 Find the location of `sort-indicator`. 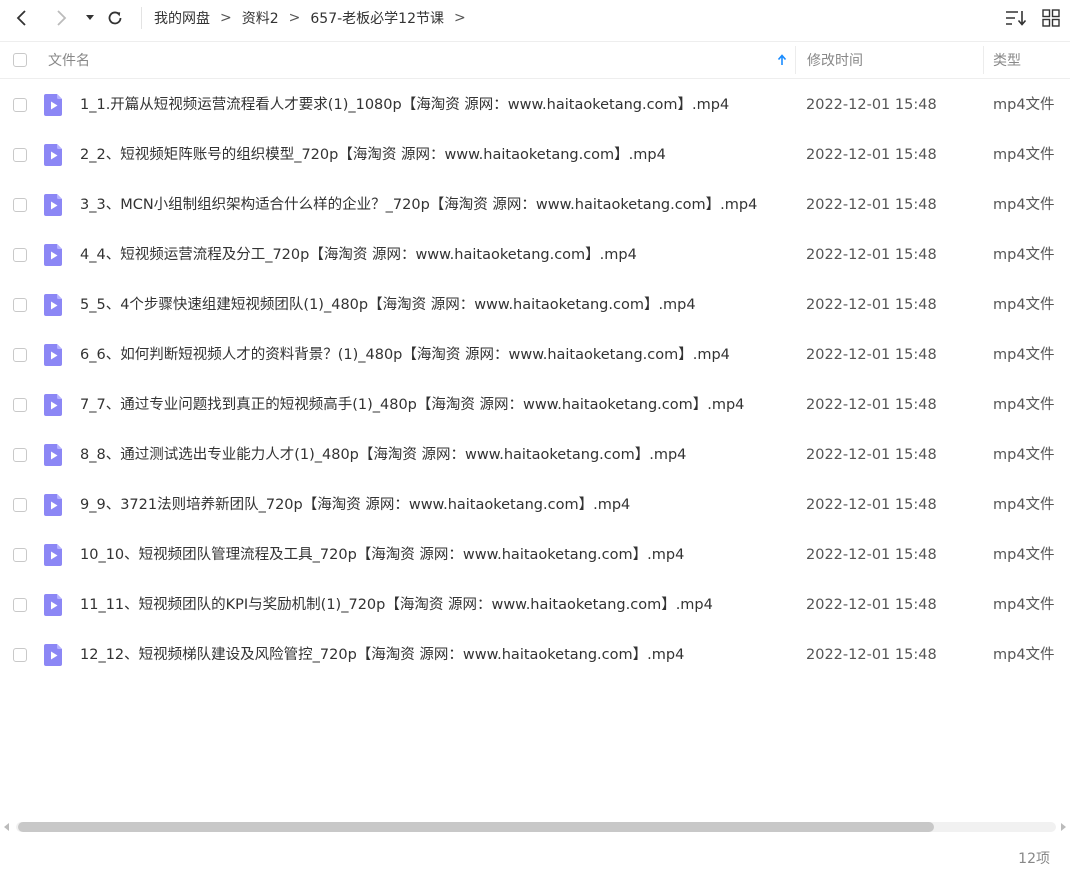

sort-indicator is located at coordinates (782, 60).